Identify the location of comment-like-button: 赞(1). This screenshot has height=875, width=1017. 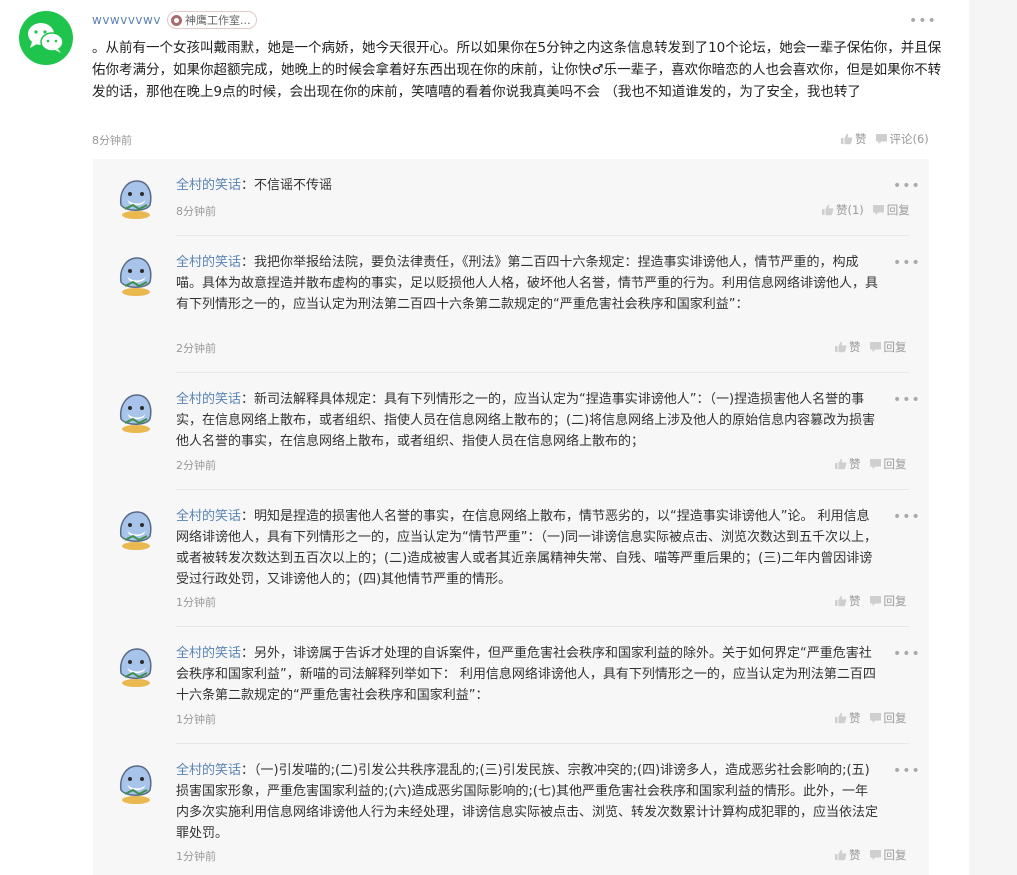
(842, 210).